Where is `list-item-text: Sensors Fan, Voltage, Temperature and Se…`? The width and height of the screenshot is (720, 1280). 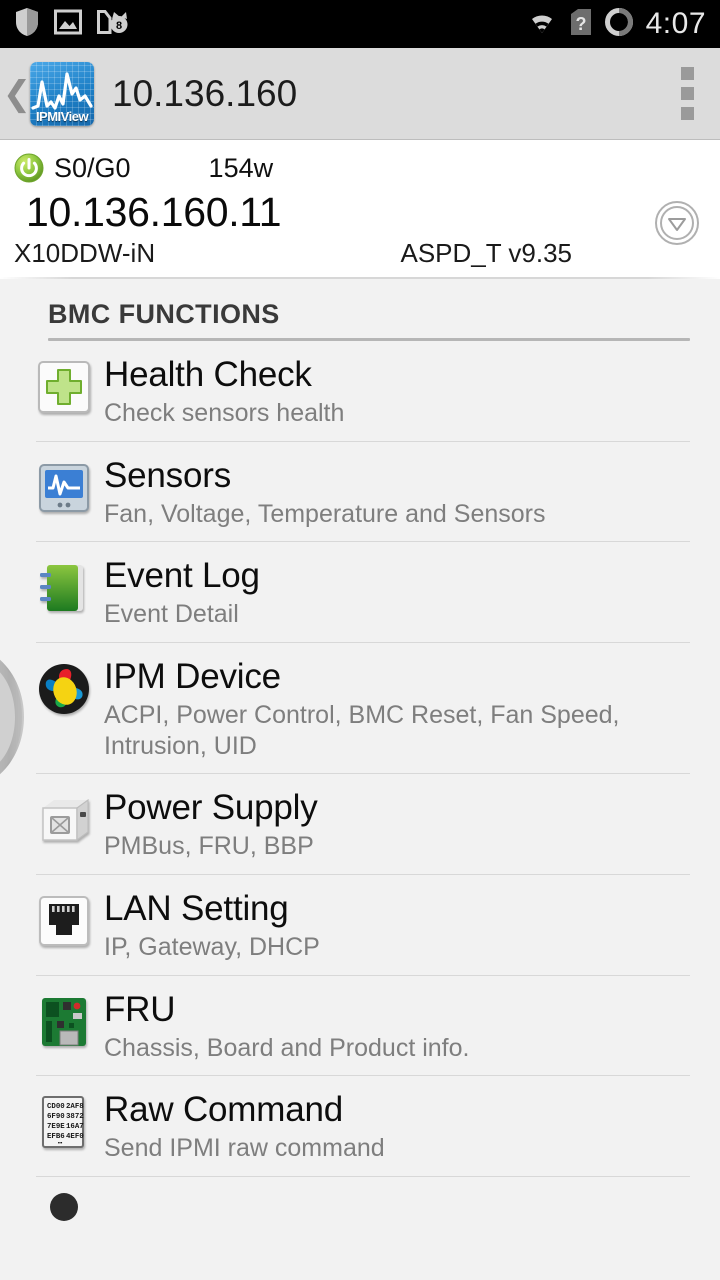 list-item-text: Sensors Fan, Voltage, Temperature and Se… is located at coordinates (324, 493).